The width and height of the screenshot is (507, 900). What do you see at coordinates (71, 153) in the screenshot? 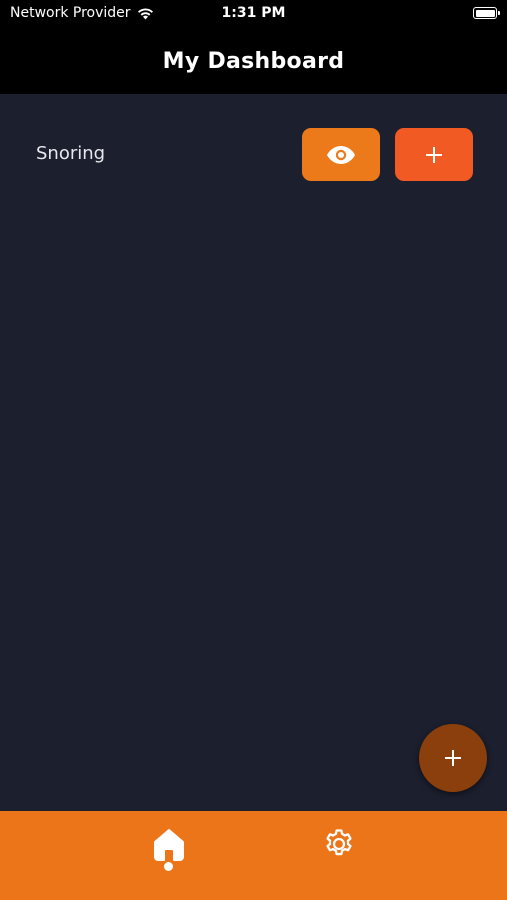
I see `tracker-label: Snoring` at bounding box center [71, 153].